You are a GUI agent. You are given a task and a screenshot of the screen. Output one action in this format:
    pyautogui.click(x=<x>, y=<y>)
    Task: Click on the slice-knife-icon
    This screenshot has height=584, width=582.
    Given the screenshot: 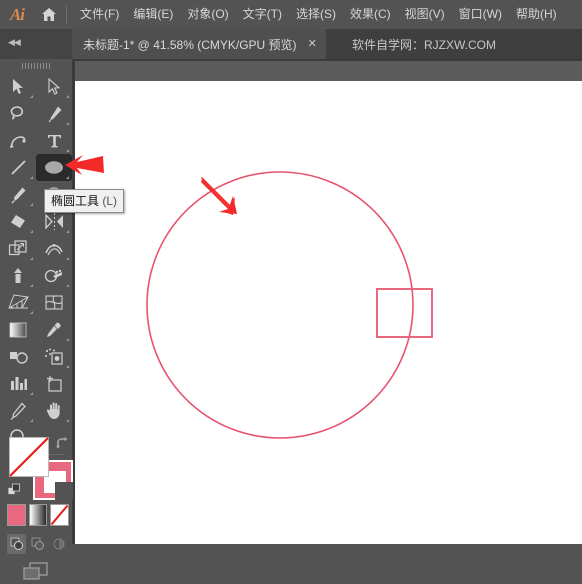 What is the action you would take?
    pyautogui.click(x=18, y=411)
    